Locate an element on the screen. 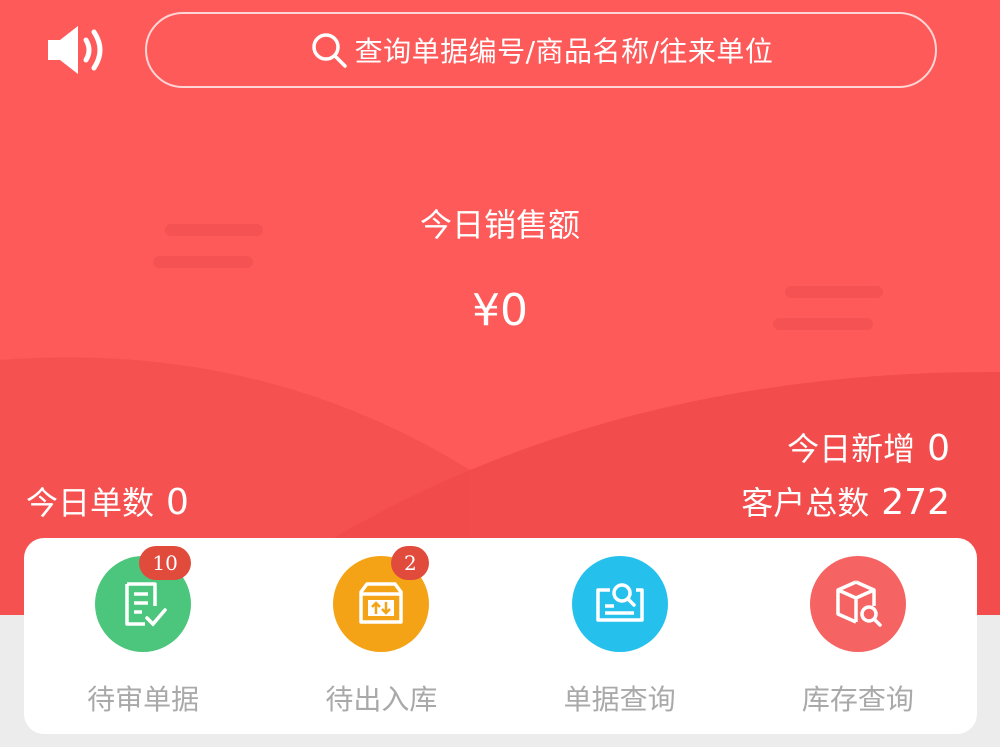 Image resolution: width=1000 pixels, height=747 pixels. menu-item-document-search: 单据查询 is located at coordinates (620, 628).